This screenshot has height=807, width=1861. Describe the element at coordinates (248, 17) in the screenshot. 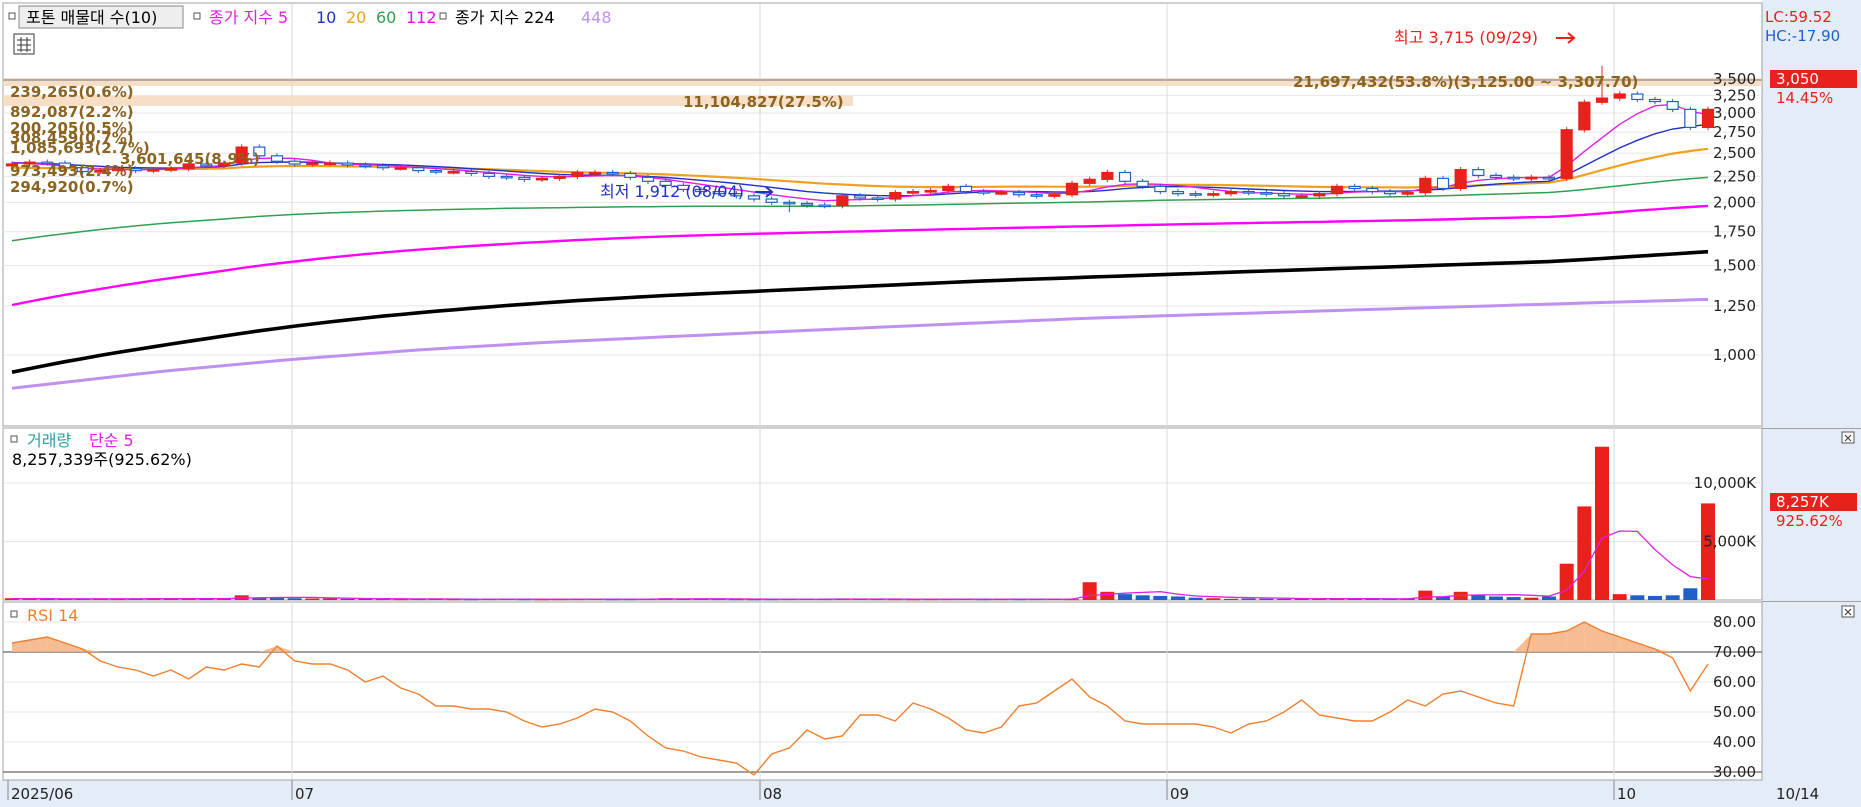

I see `ma-legend-5: 종가 지수 5` at that location.